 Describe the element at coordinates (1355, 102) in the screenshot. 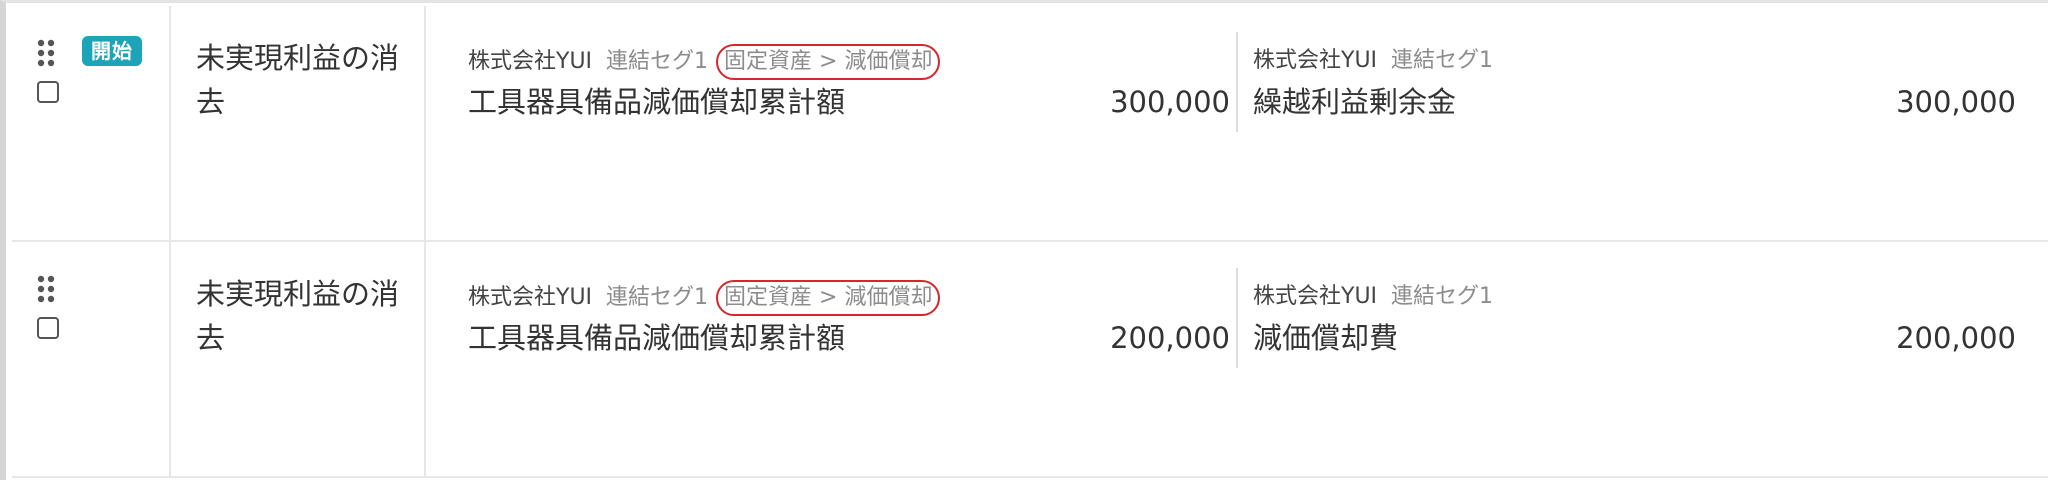

I see `credit-account: 繰越利益剰余金` at that location.